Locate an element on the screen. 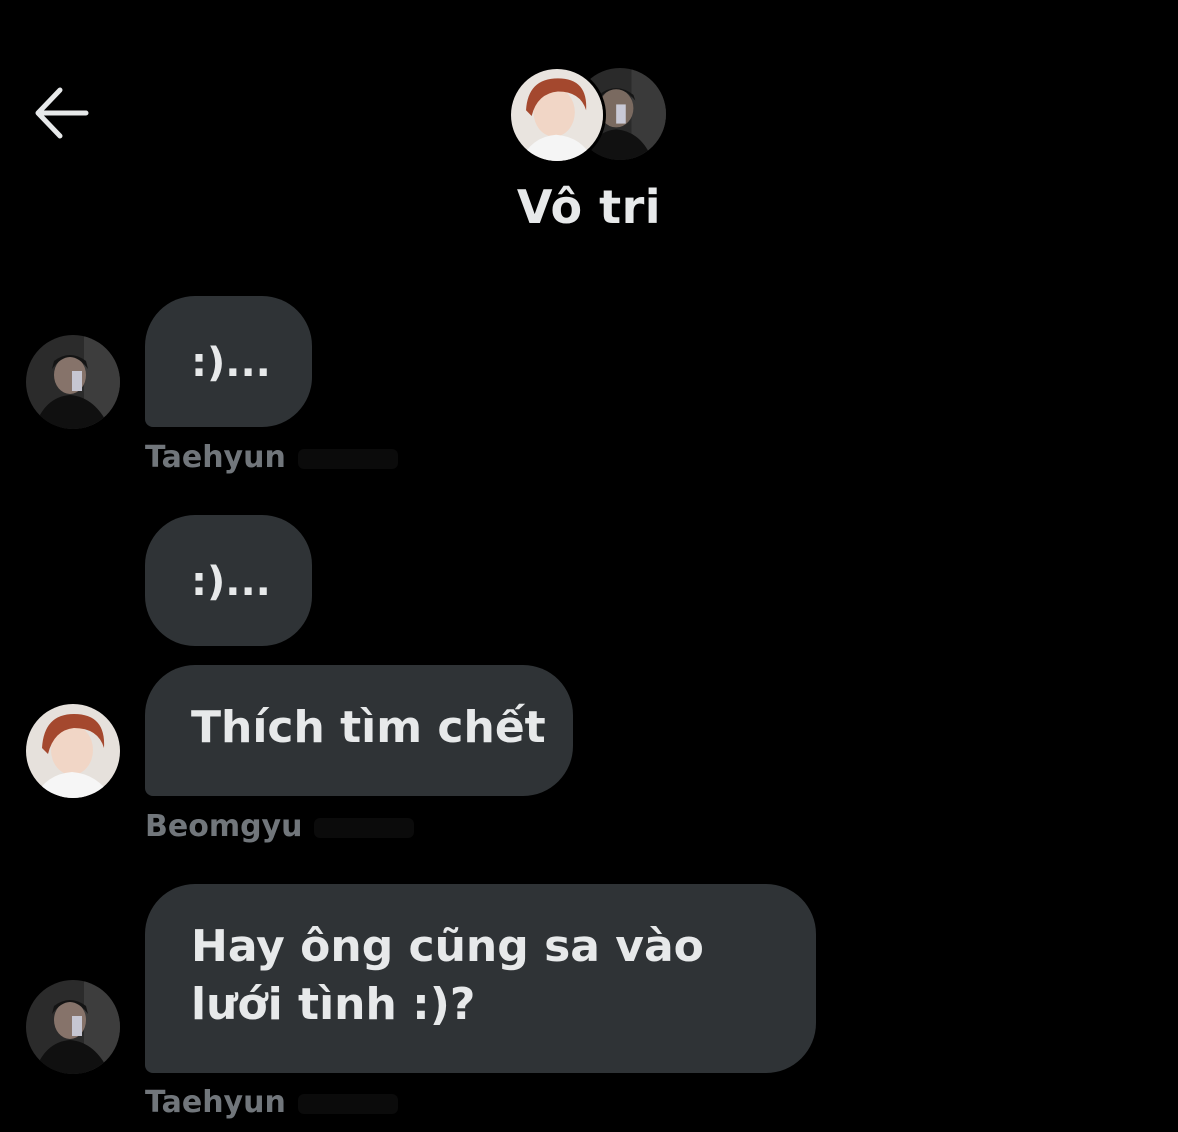 The height and width of the screenshot is (1132, 1178). arrow-left-icon is located at coordinates (62, 113).